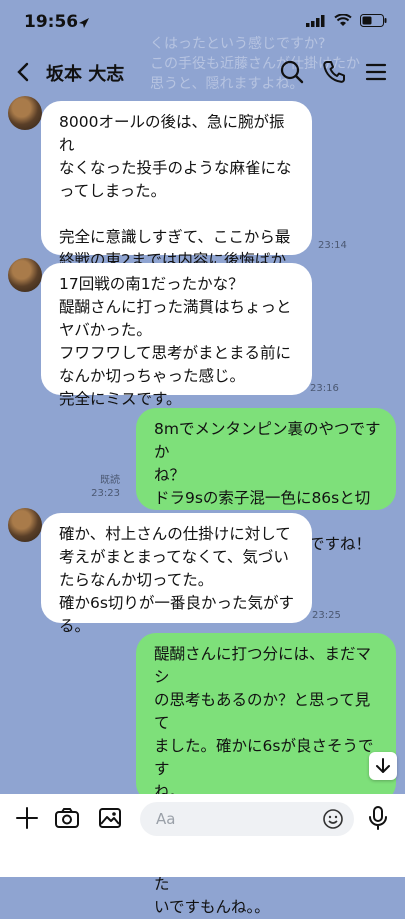  Describe the element at coordinates (105, 487) in the screenshot. I see `read-receipt: 既読 23:23` at that location.